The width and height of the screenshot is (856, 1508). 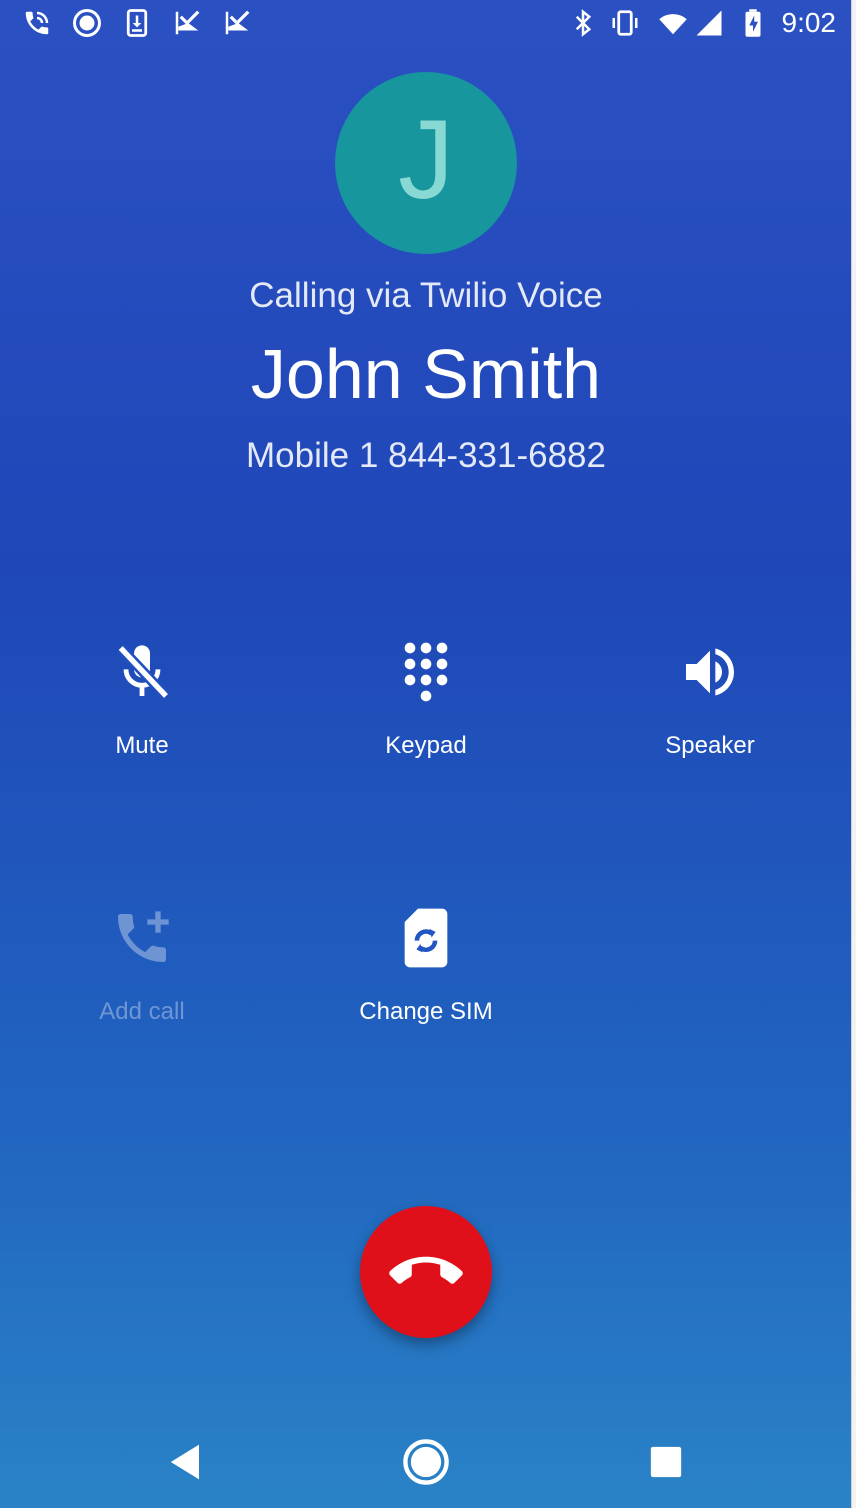 I want to click on nav-back-button, so click(x=186, y=1462).